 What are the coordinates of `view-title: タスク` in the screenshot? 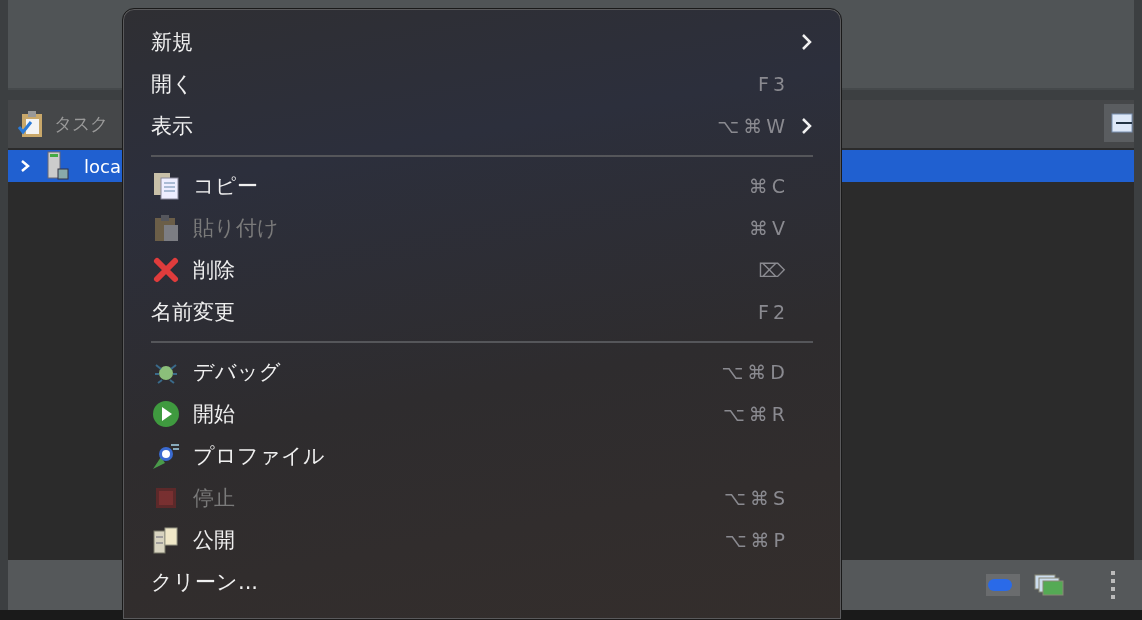 It's located at (81, 124).